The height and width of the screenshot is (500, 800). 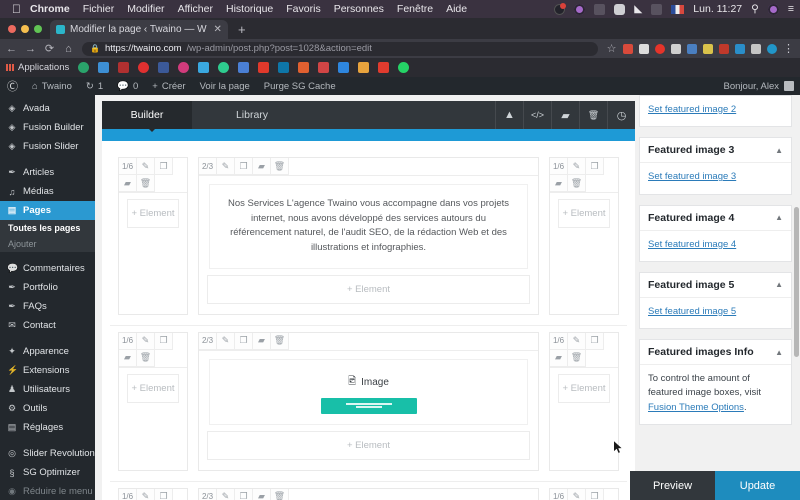 I want to click on menu-historique: Historique, so click(x=249, y=9).